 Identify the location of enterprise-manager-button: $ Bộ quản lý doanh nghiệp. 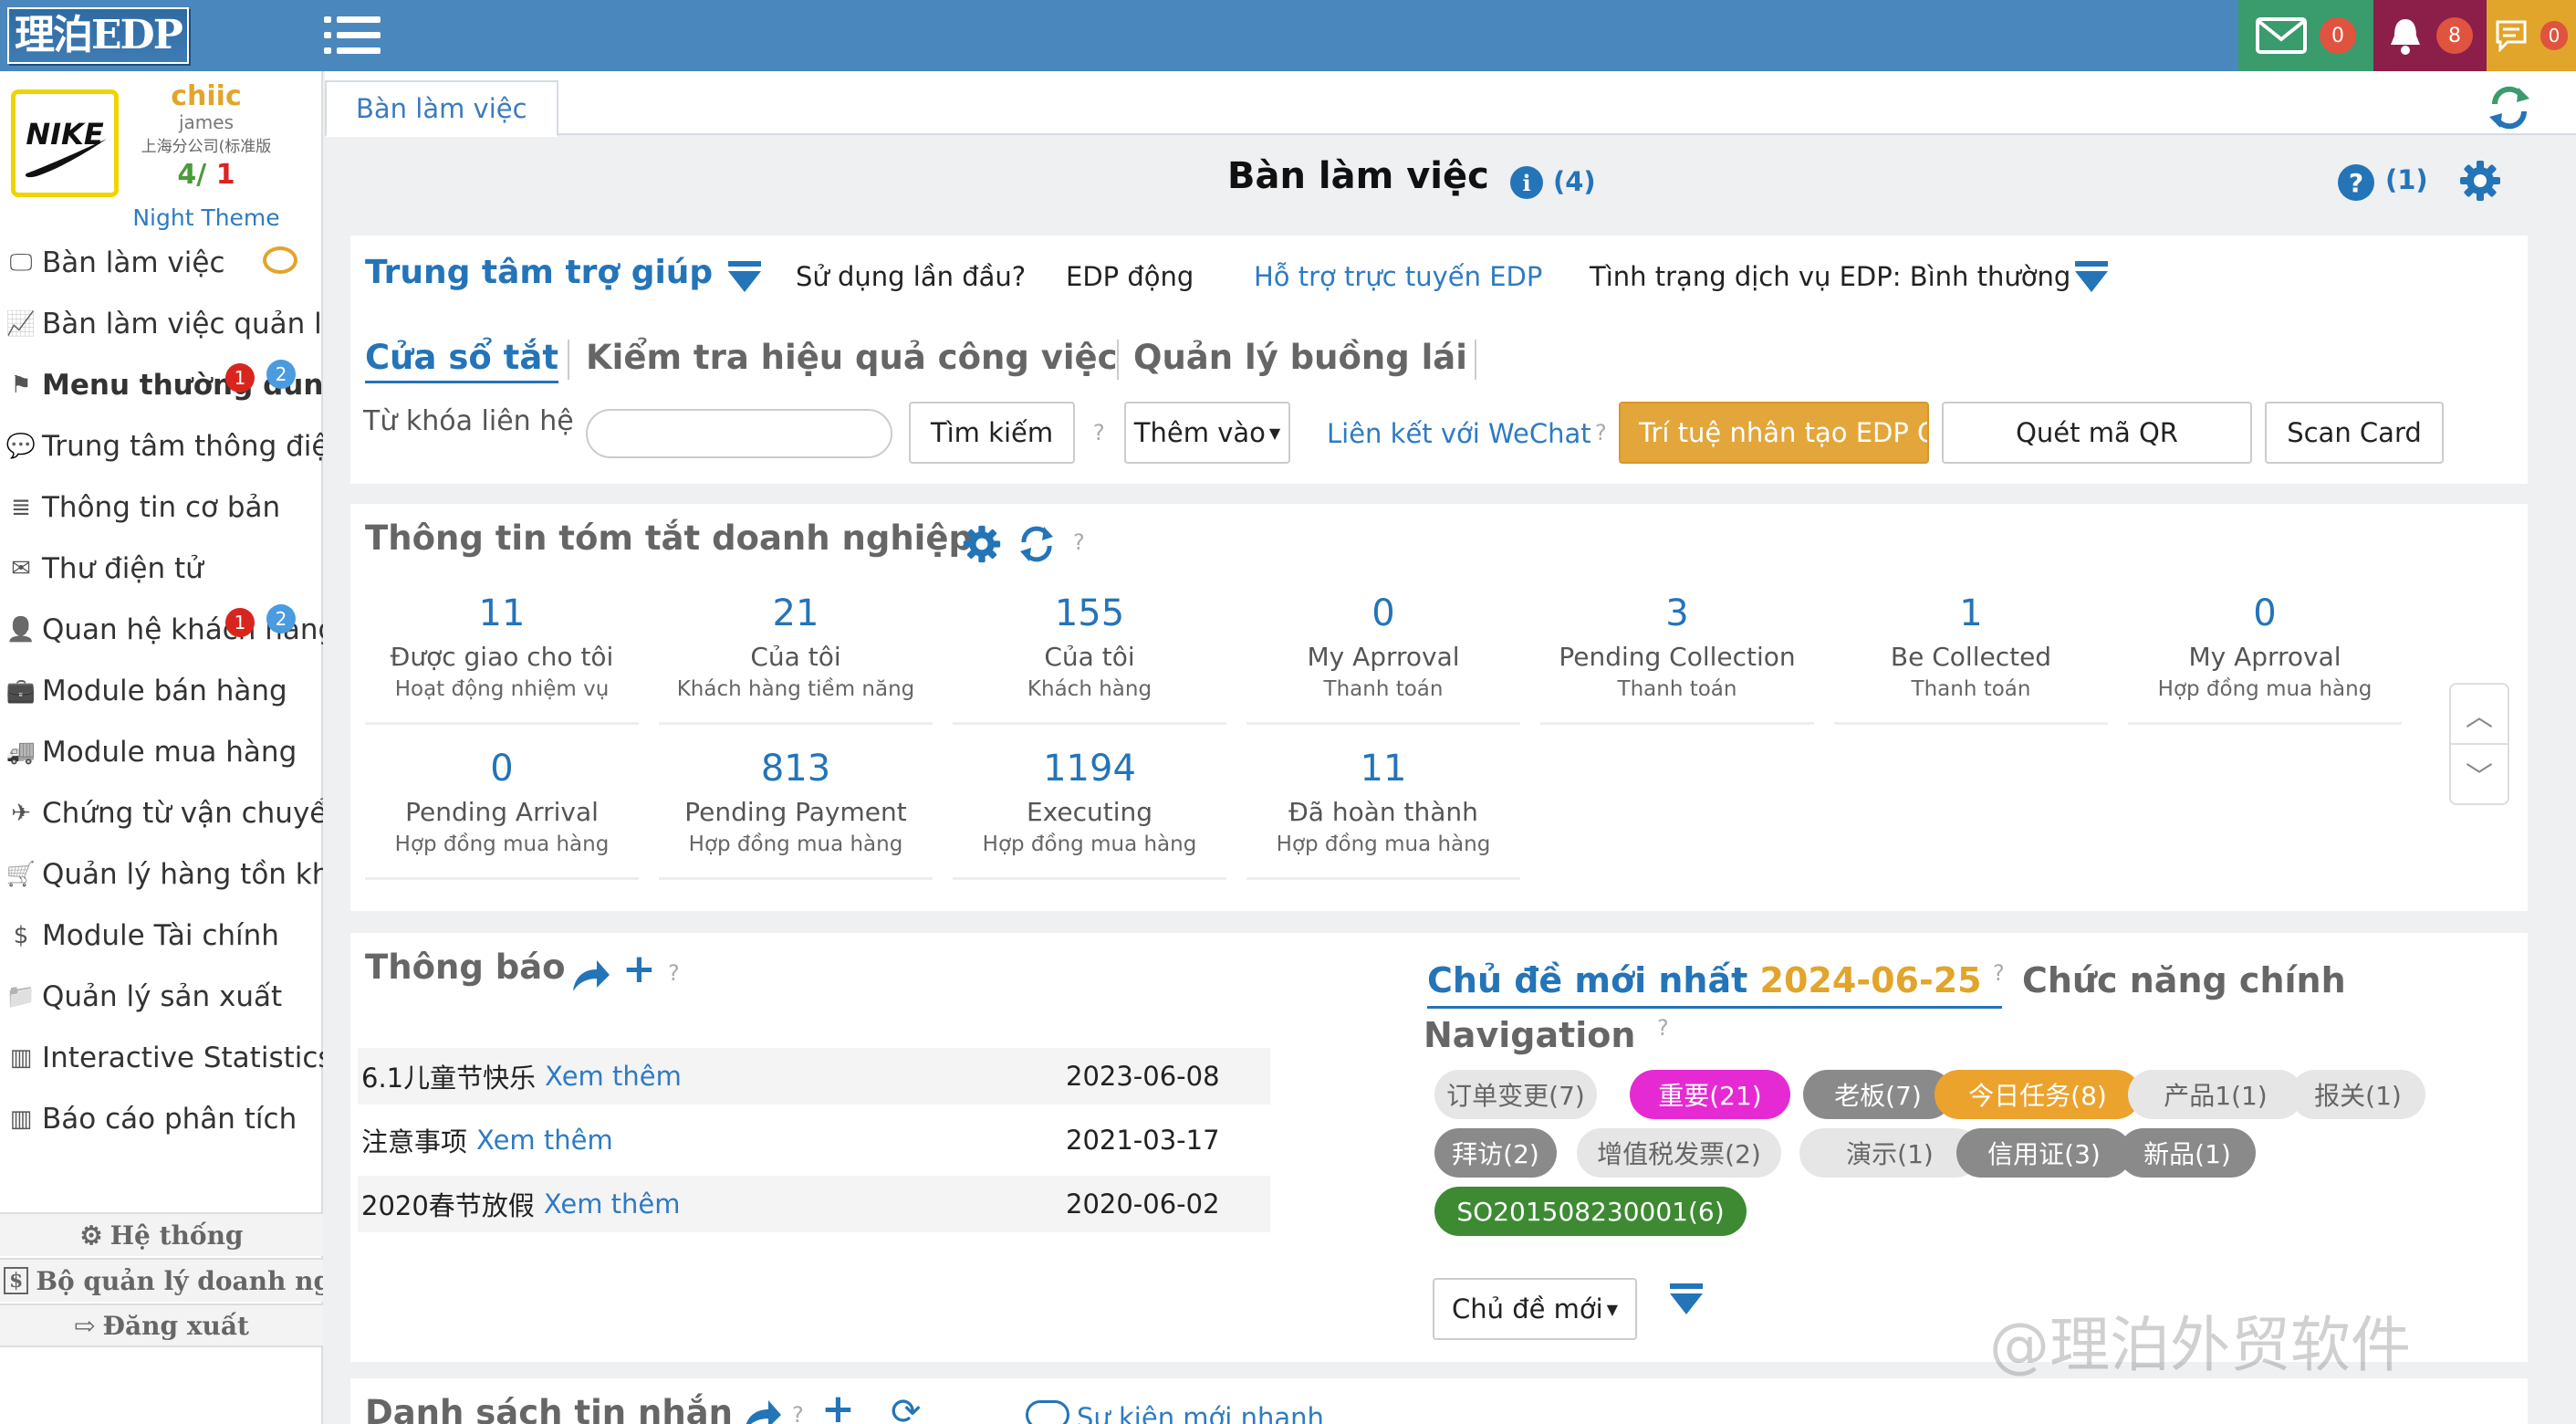
(161, 1280).